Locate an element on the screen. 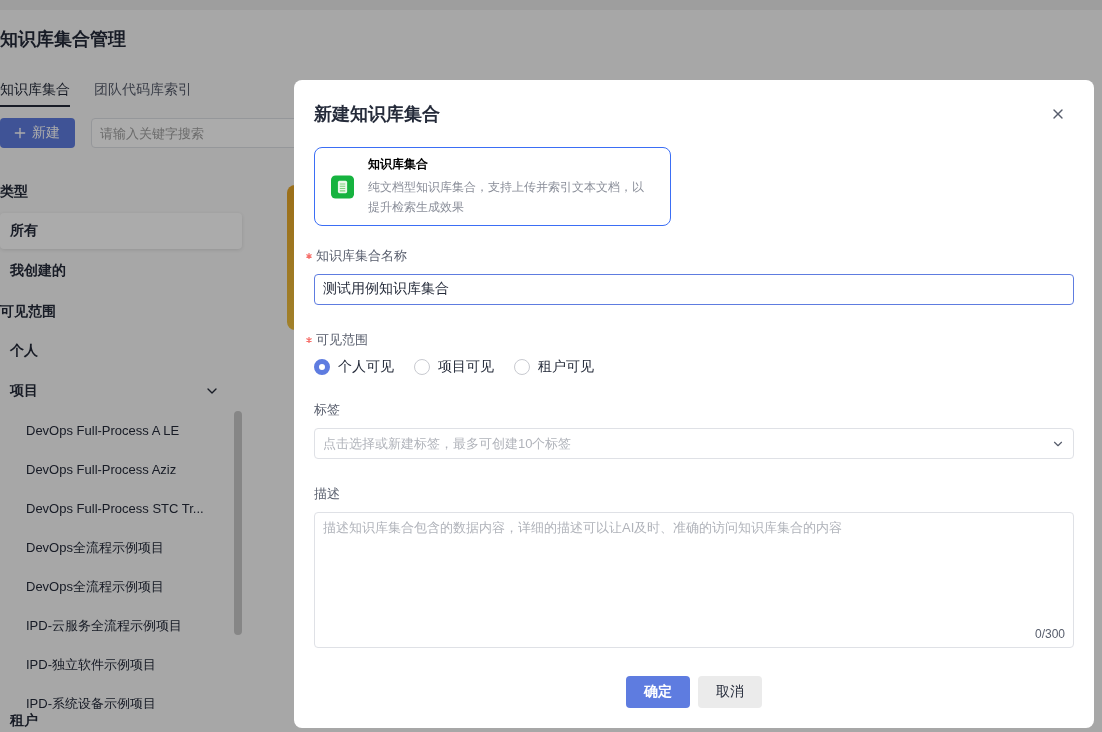  section-heading: 可见范围 is located at coordinates (28, 311).